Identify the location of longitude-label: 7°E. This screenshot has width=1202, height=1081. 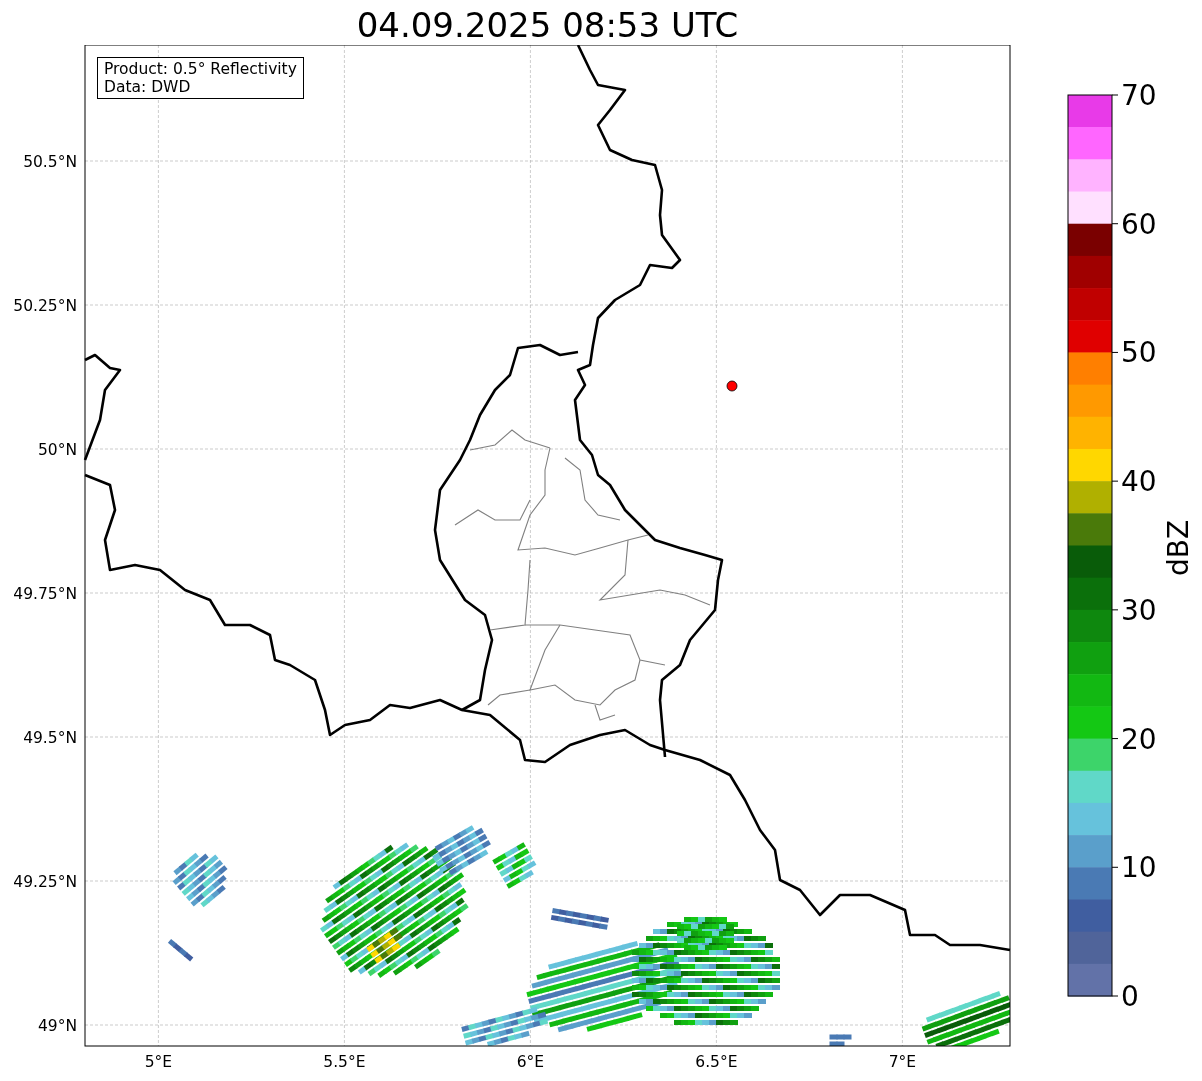
(902, 1062).